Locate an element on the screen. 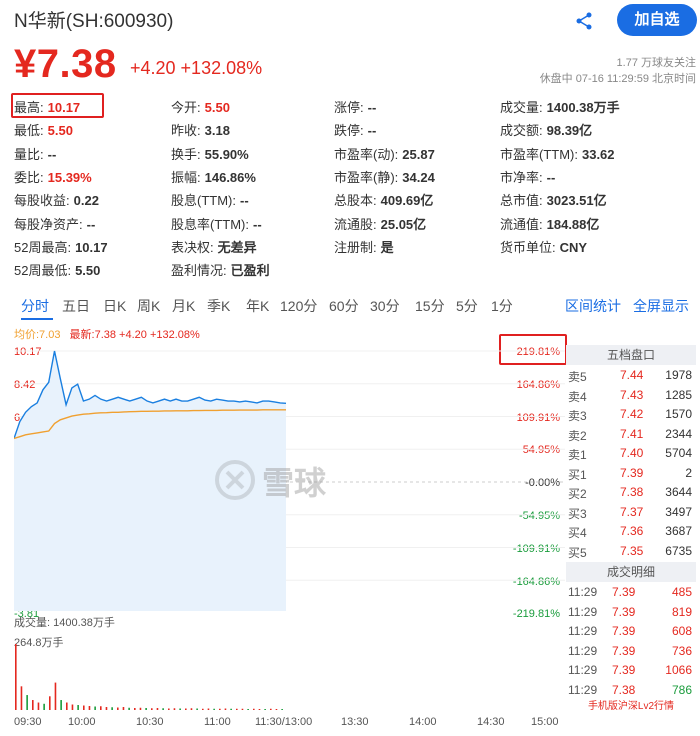 The height and width of the screenshot is (736, 700). stat-label: 52周最低: is located at coordinates (43, 271).